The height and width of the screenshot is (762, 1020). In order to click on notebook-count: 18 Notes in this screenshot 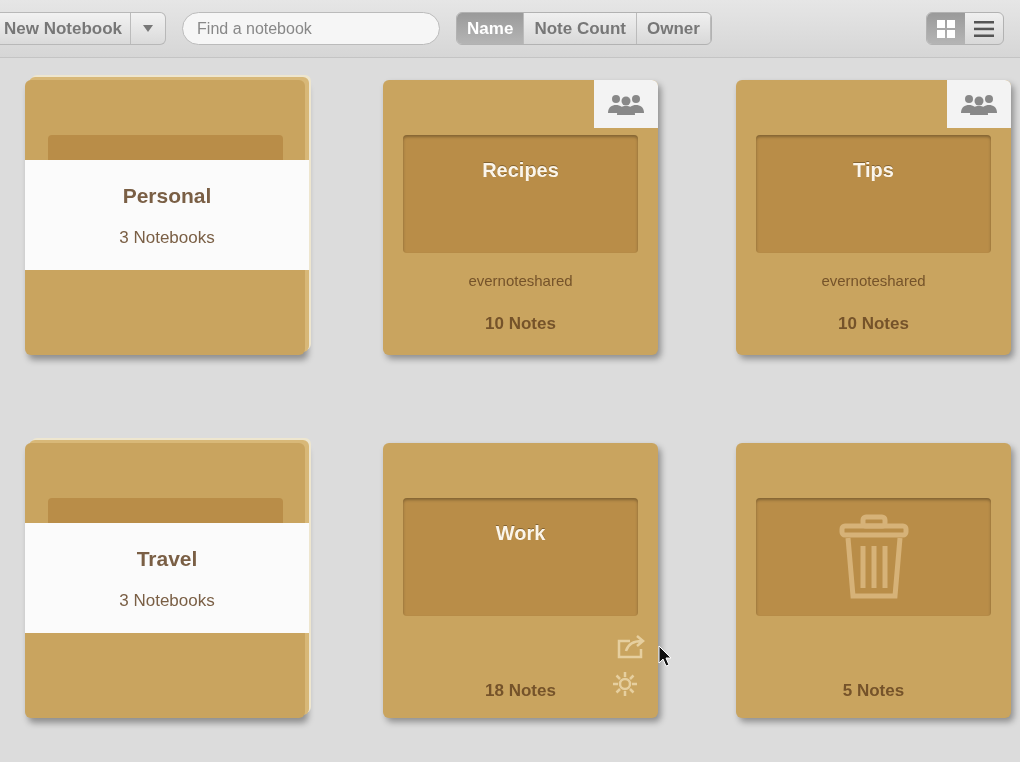, I will do `click(520, 691)`.